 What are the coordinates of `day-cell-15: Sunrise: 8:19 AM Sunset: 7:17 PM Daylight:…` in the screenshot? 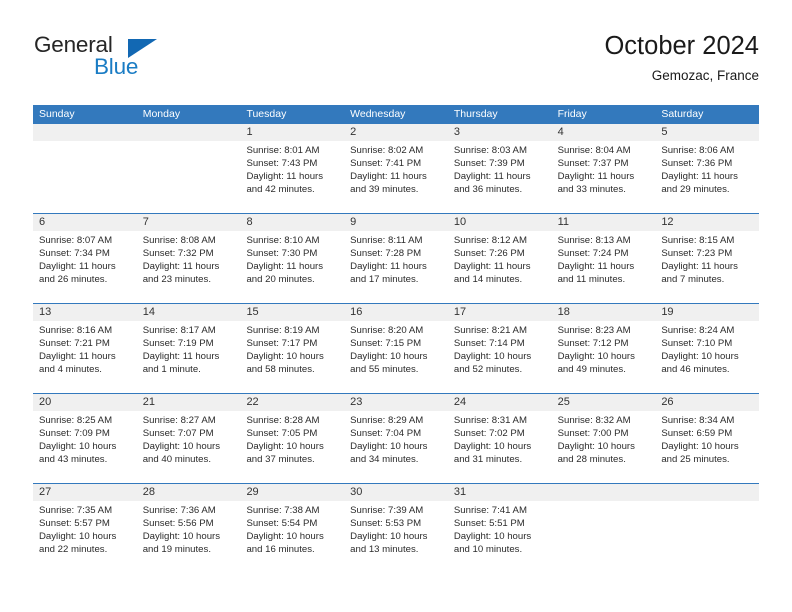 It's located at (292, 357).